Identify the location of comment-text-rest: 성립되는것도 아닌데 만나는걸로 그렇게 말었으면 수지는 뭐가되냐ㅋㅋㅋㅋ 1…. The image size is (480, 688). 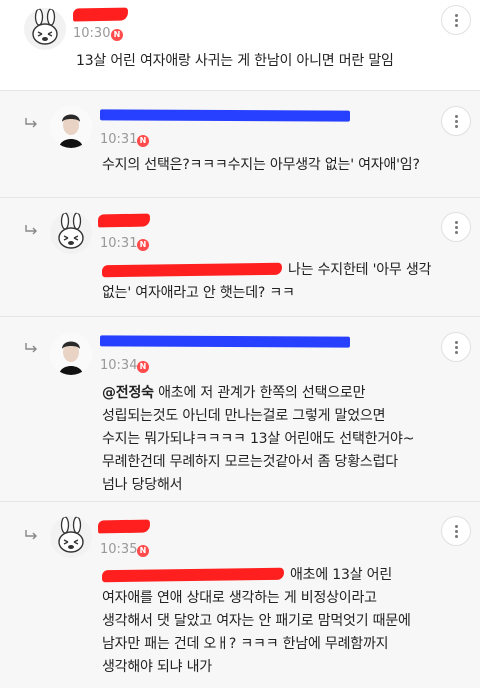
(258, 450).